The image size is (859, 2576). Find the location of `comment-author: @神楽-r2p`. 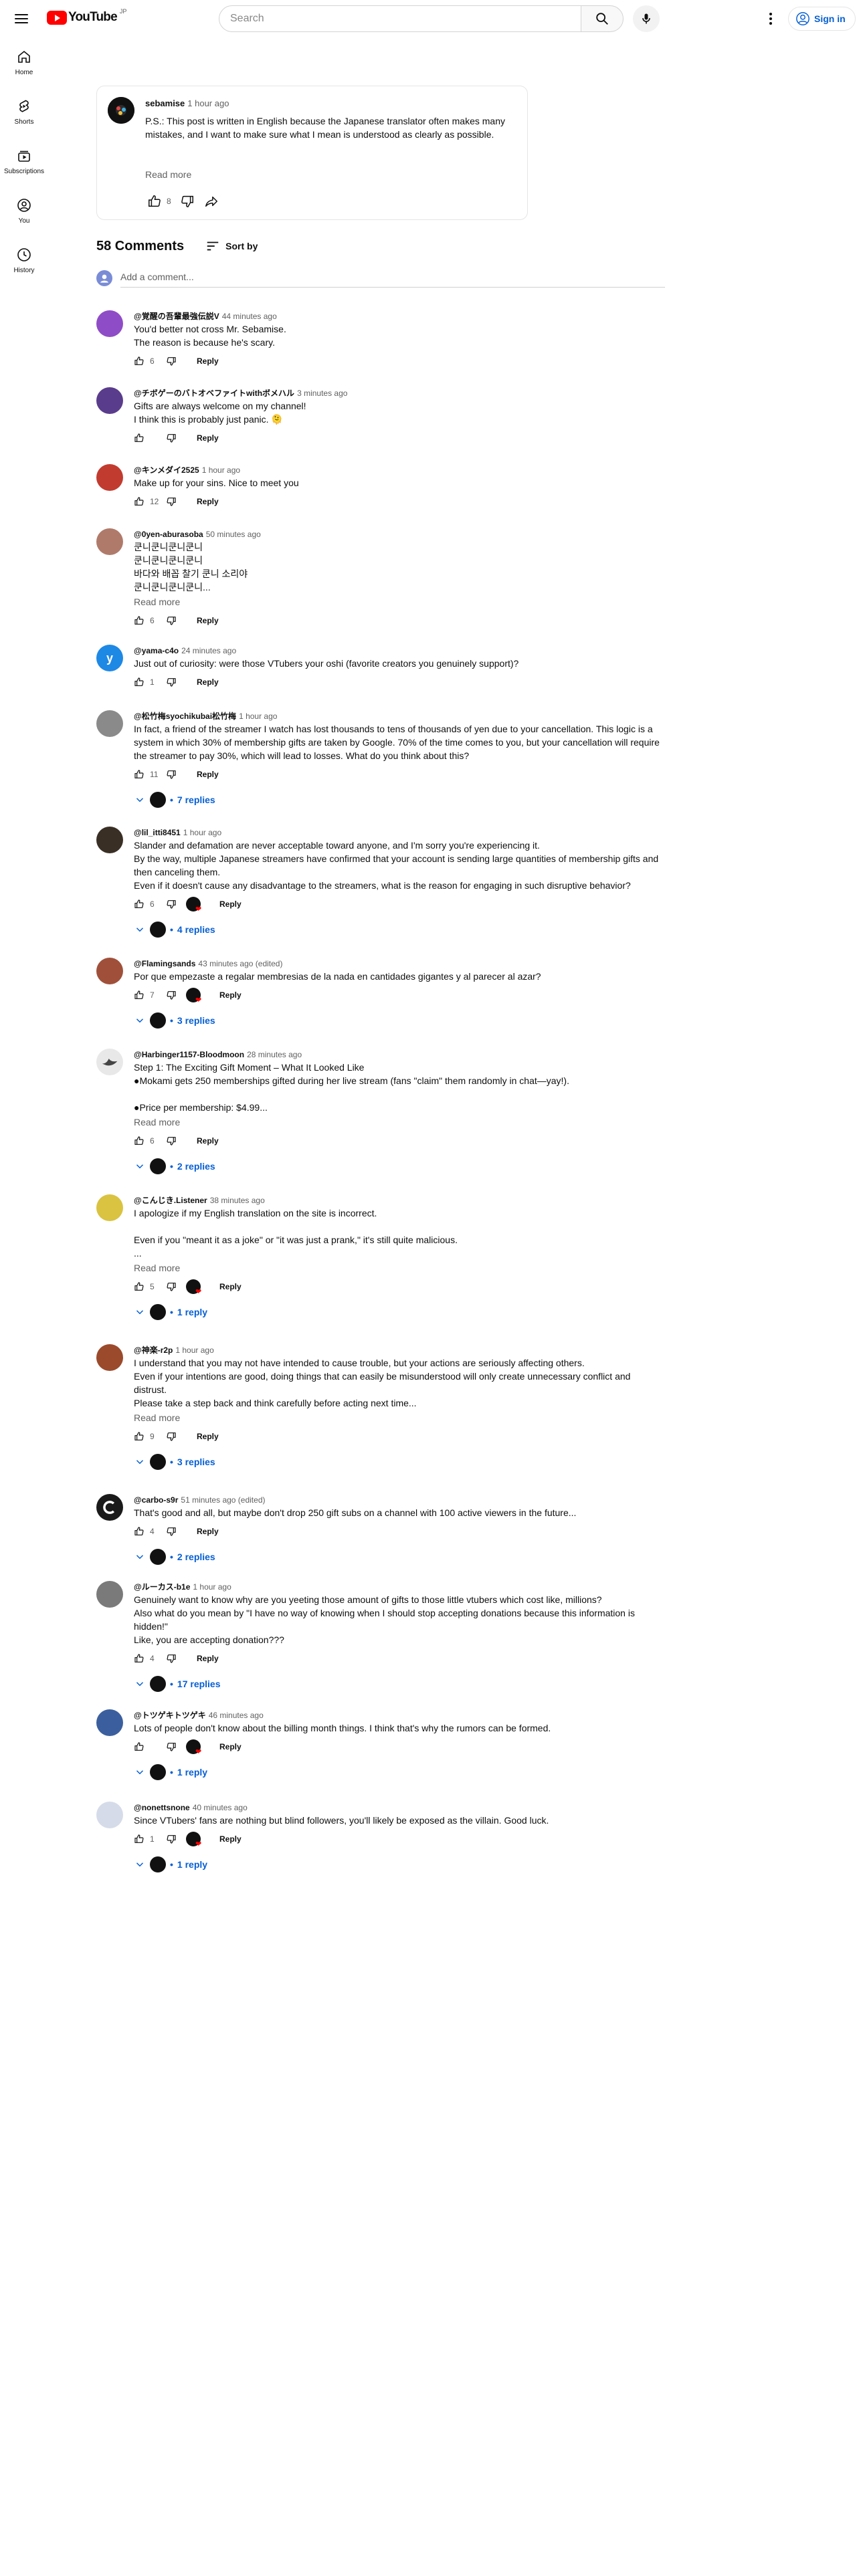

comment-author: @神楽-r2p is located at coordinates (153, 1350).